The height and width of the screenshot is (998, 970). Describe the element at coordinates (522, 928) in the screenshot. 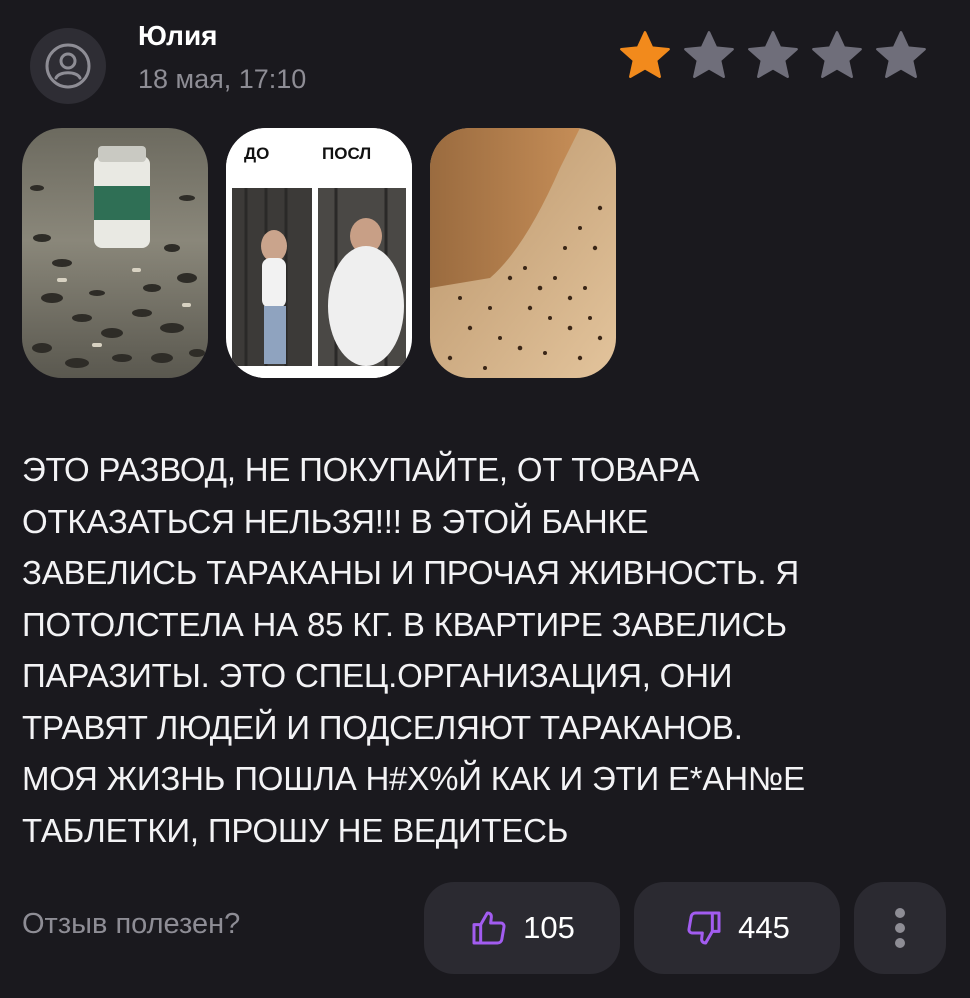

I see `like-button: 105` at that location.